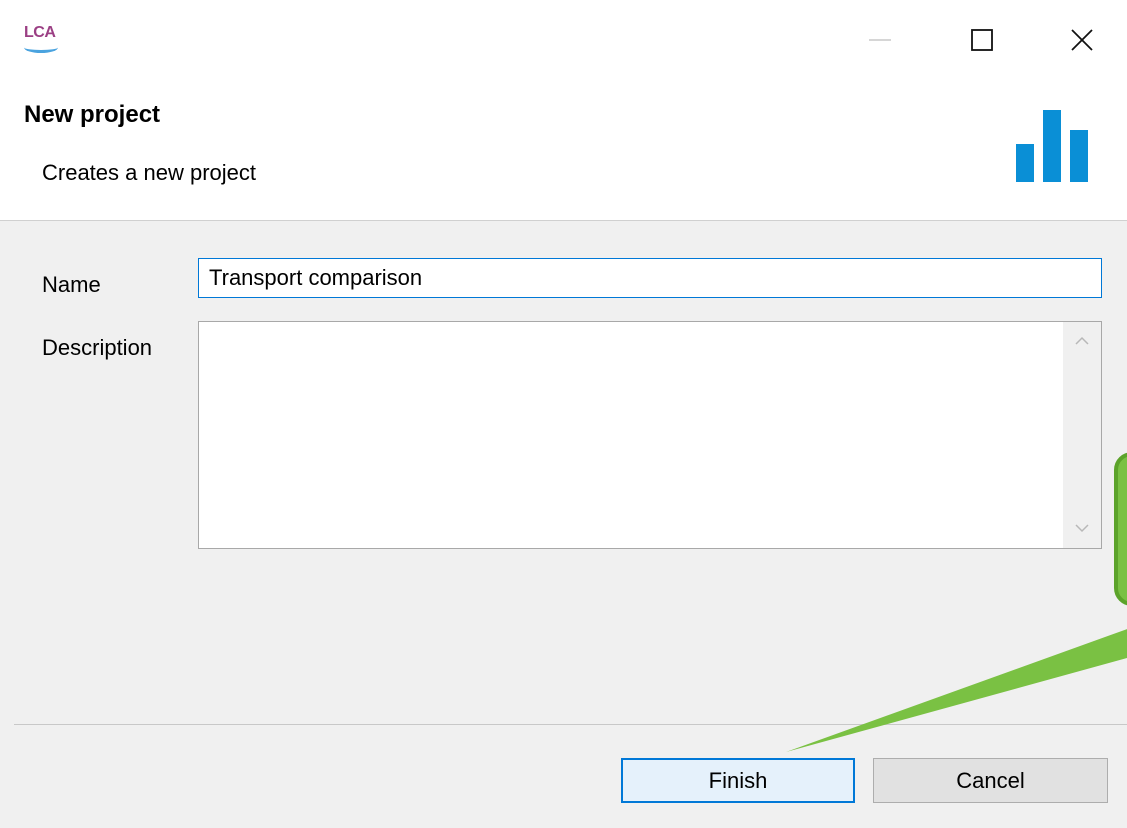  I want to click on button-bar-separator, so click(570, 724).